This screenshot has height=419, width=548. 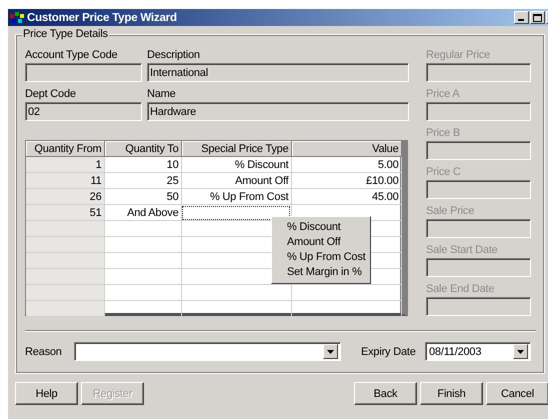 What do you see at coordinates (142, 148) in the screenshot?
I see `column-header: Quantity To` at bounding box center [142, 148].